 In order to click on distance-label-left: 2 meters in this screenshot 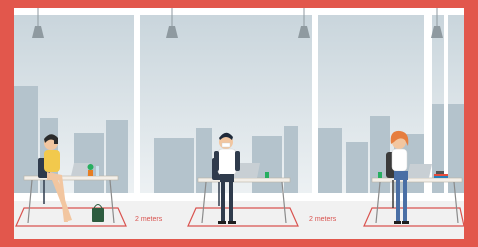, I will do `click(149, 219)`.